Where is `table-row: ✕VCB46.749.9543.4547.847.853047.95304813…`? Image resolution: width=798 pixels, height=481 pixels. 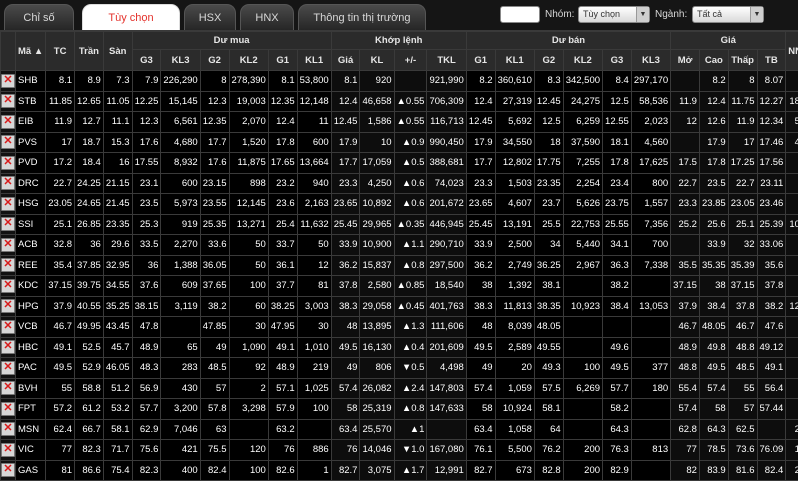
table-row: ✕VCB46.749.9543.4547.847.853047.95304813… is located at coordinates (399, 327).